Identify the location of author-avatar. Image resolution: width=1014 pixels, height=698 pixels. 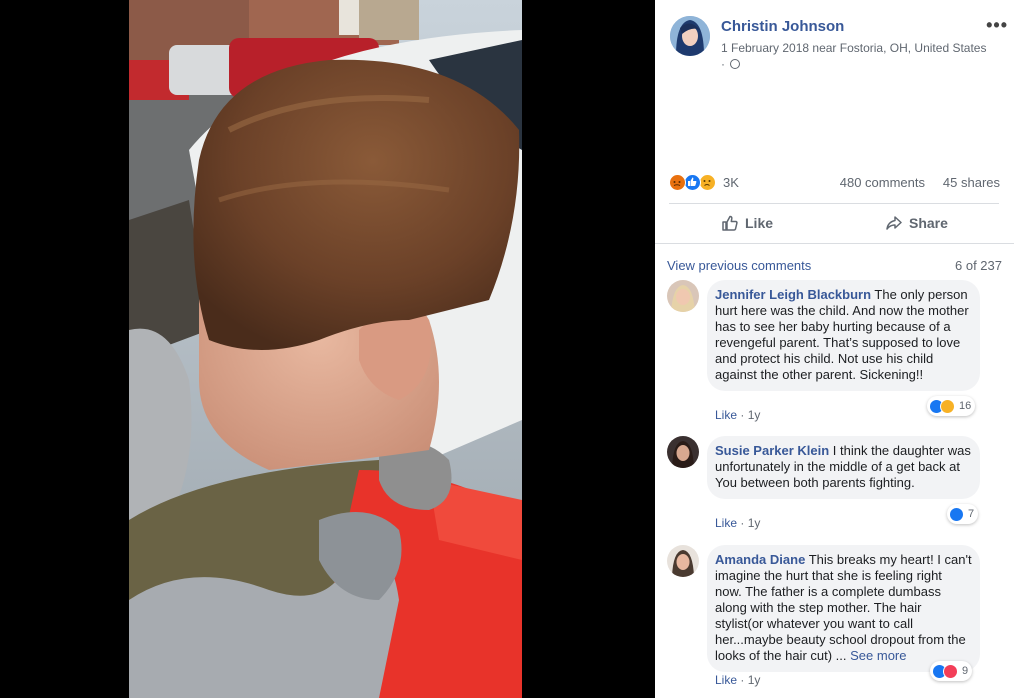
(690, 36).